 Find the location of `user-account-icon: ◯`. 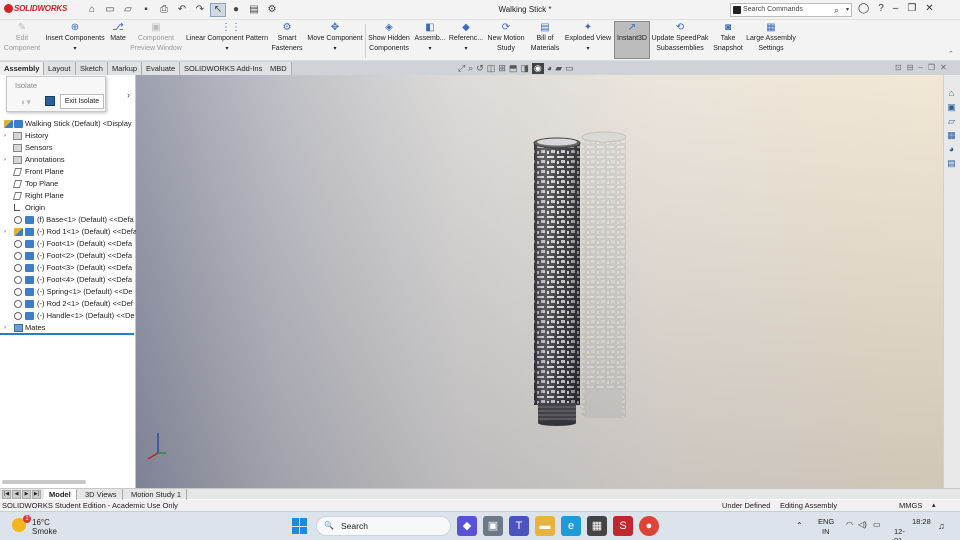

user-account-icon: ◯ is located at coordinates (863, 8).